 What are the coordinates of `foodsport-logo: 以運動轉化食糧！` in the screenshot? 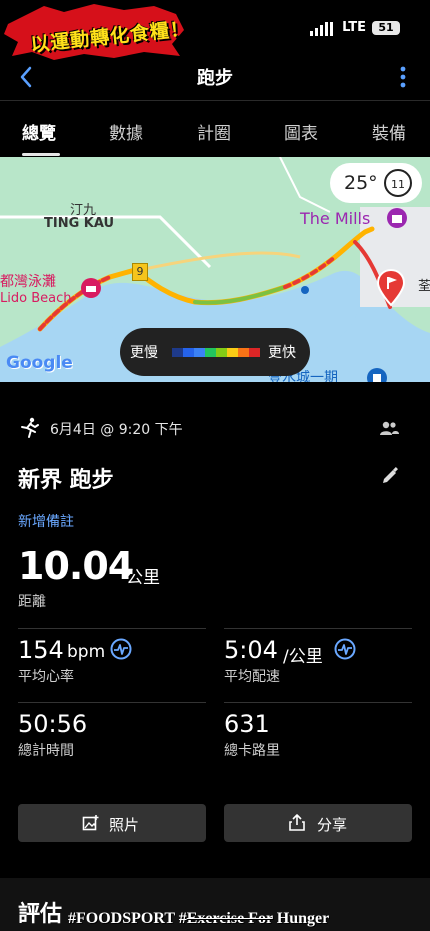 It's located at (97, 32).